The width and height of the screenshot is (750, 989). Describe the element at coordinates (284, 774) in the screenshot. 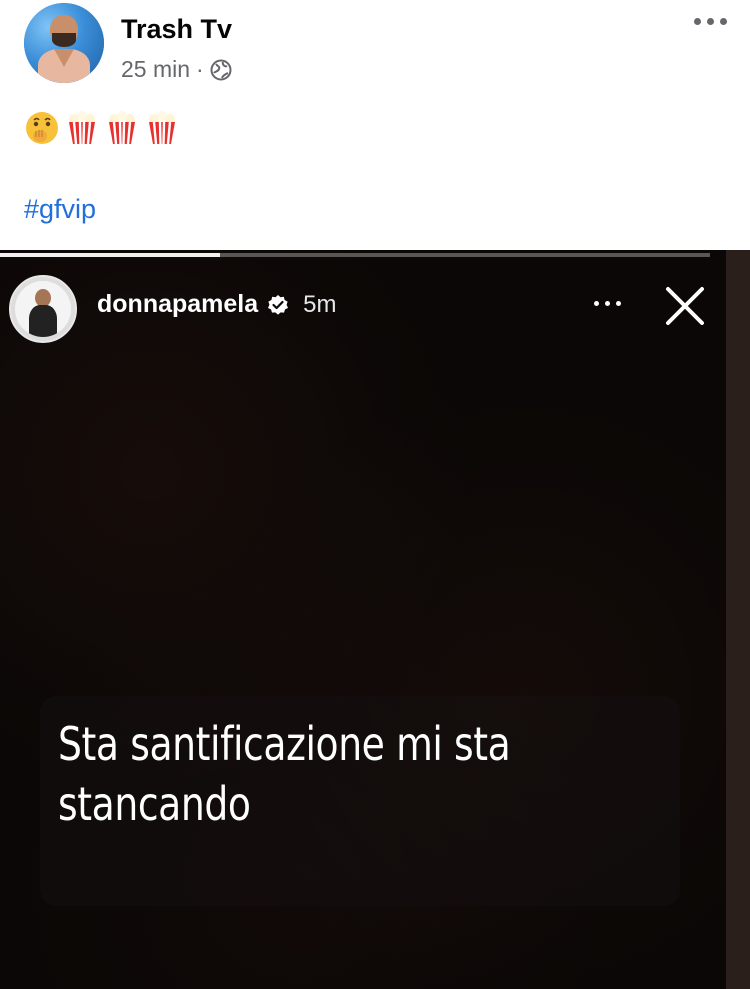

I see `story-caption: Sta santificazione mi sta stancando` at that location.